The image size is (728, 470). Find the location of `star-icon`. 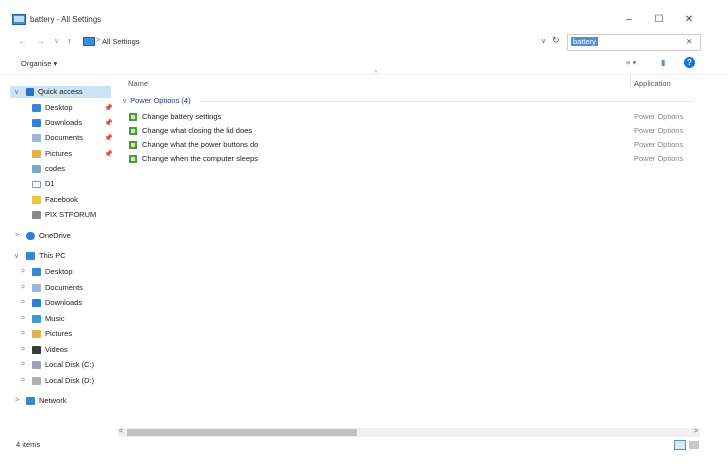

star-icon is located at coordinates (30, 92).